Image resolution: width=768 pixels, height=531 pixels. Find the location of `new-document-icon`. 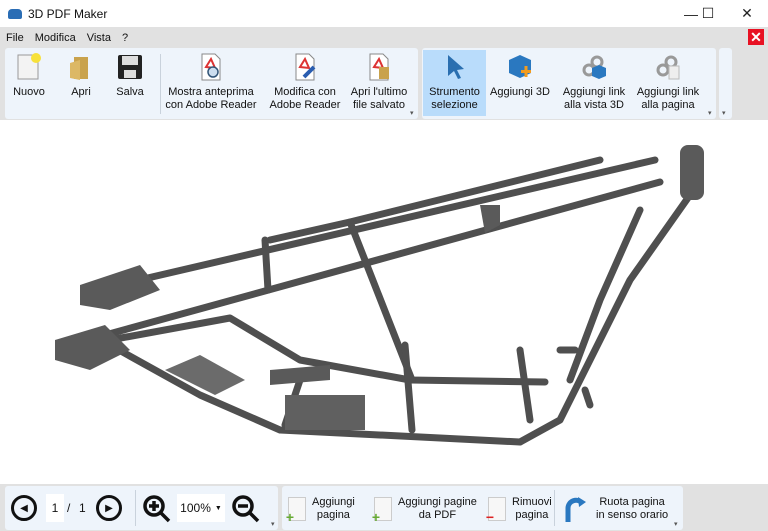

new-document-icon is located at coordinates (29, 67).